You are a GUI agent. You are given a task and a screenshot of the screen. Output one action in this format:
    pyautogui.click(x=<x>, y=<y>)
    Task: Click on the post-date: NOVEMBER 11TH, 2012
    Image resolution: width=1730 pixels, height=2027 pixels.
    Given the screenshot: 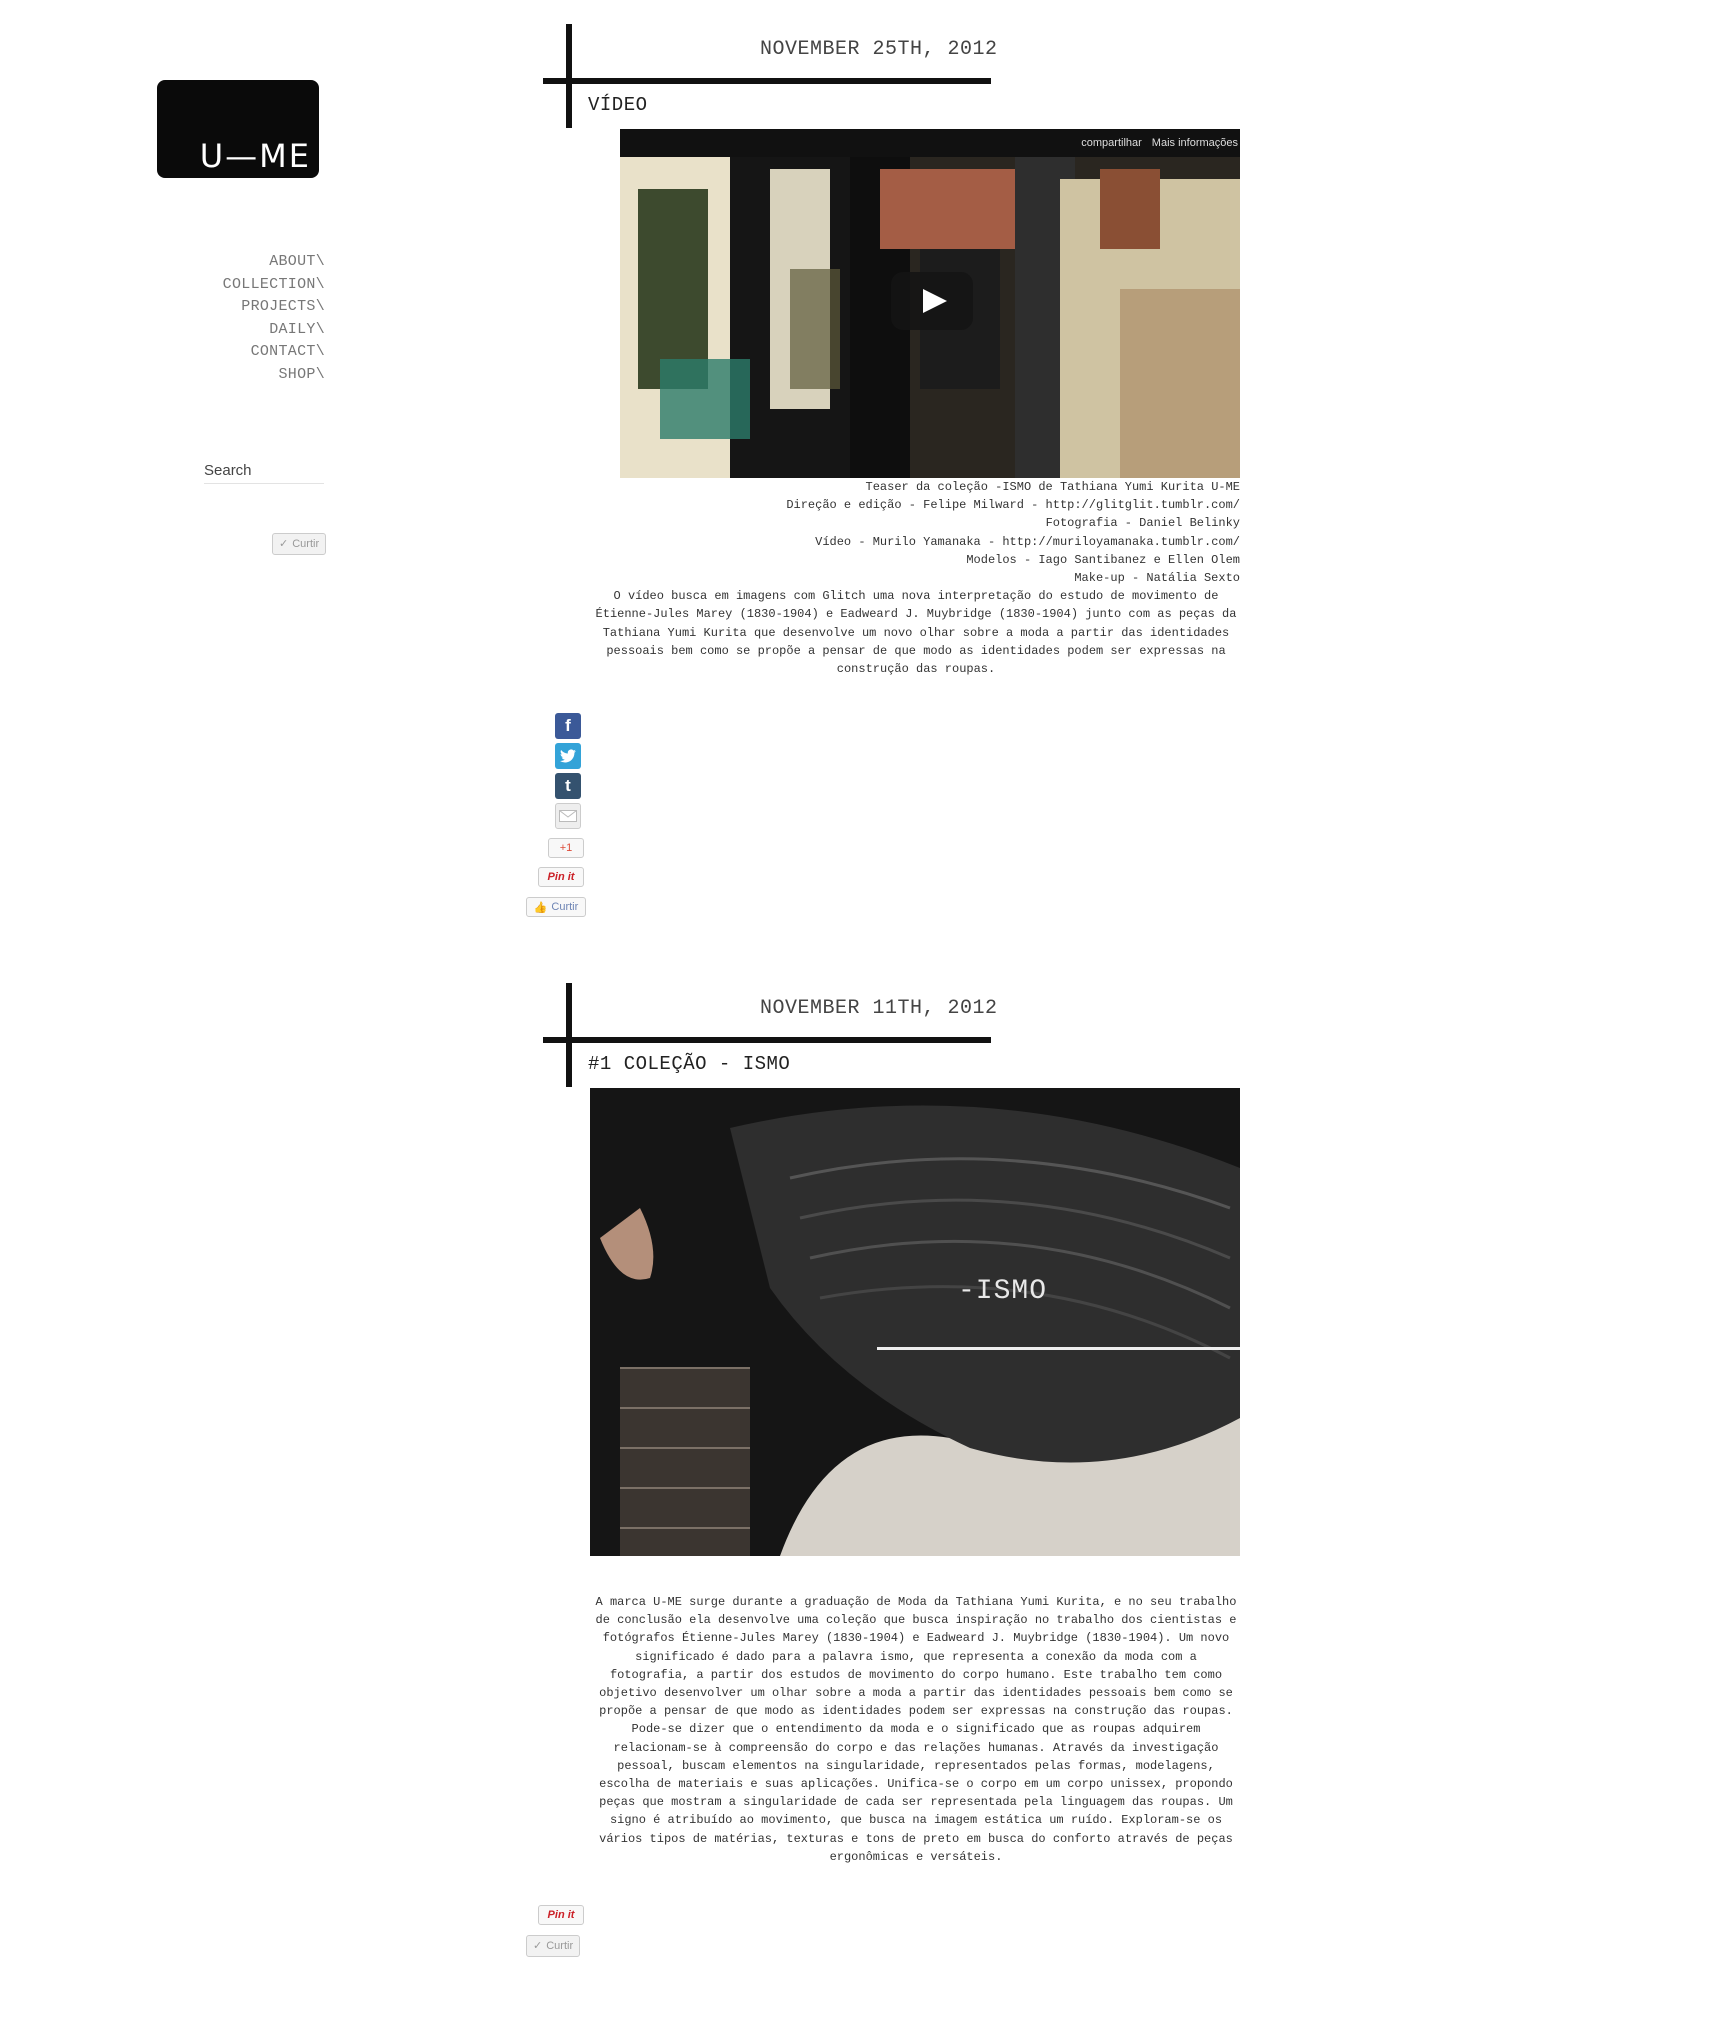 What is the action you would take?
    pyautogui.click(x=879, y=1008)
    